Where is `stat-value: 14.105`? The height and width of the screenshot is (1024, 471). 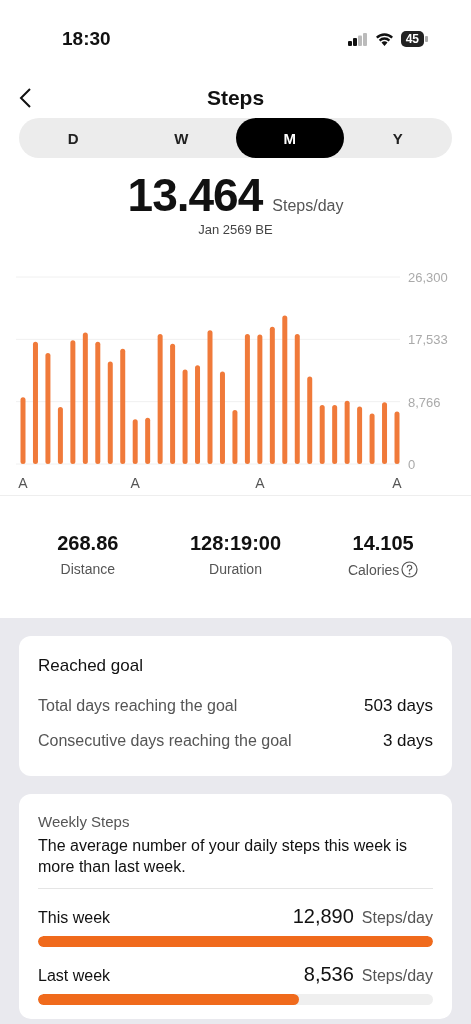 stat-value: 14.105 is located at coordinates (383, 543).